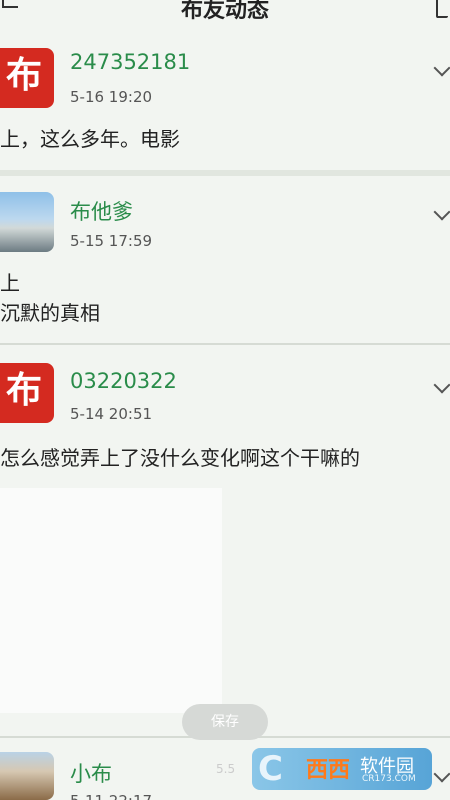 The height and width of the screenshot is (800, 450). Describe the element at coordinates (389, 779) in the screenshot. I see `watermark-url: CR173.COM` at that location.